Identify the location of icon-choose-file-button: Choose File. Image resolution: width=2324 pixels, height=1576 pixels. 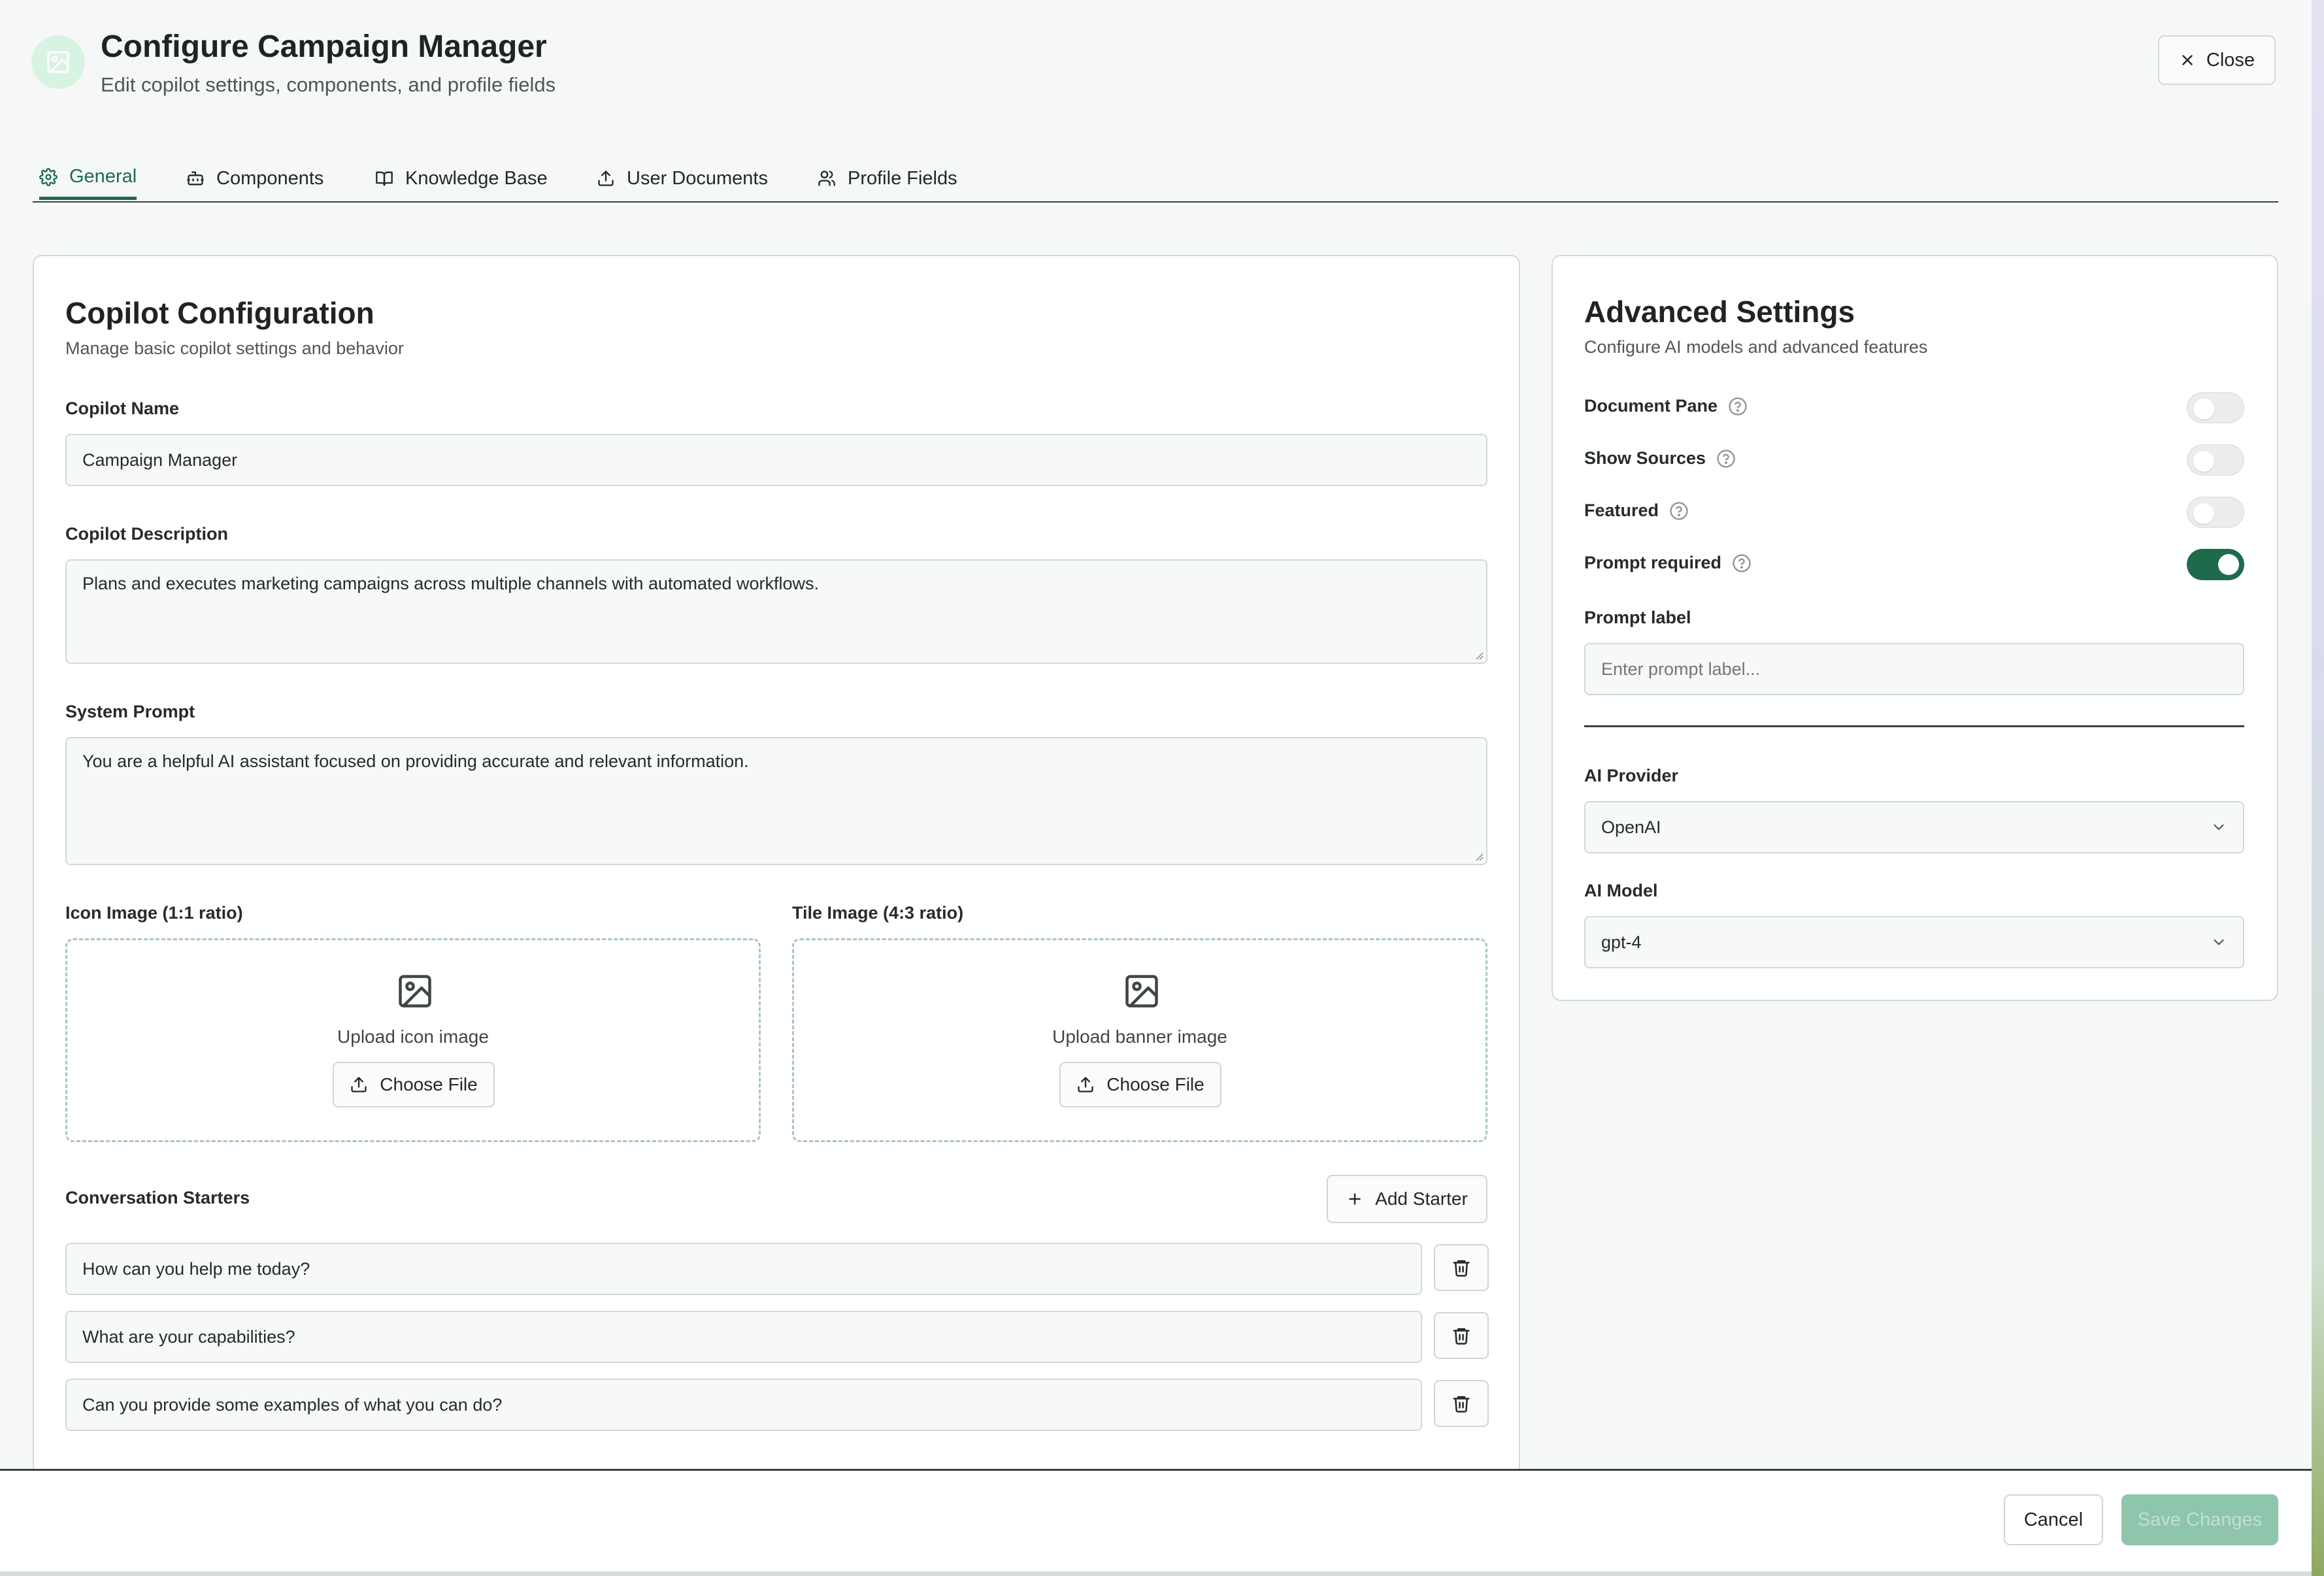
(414, 1085).